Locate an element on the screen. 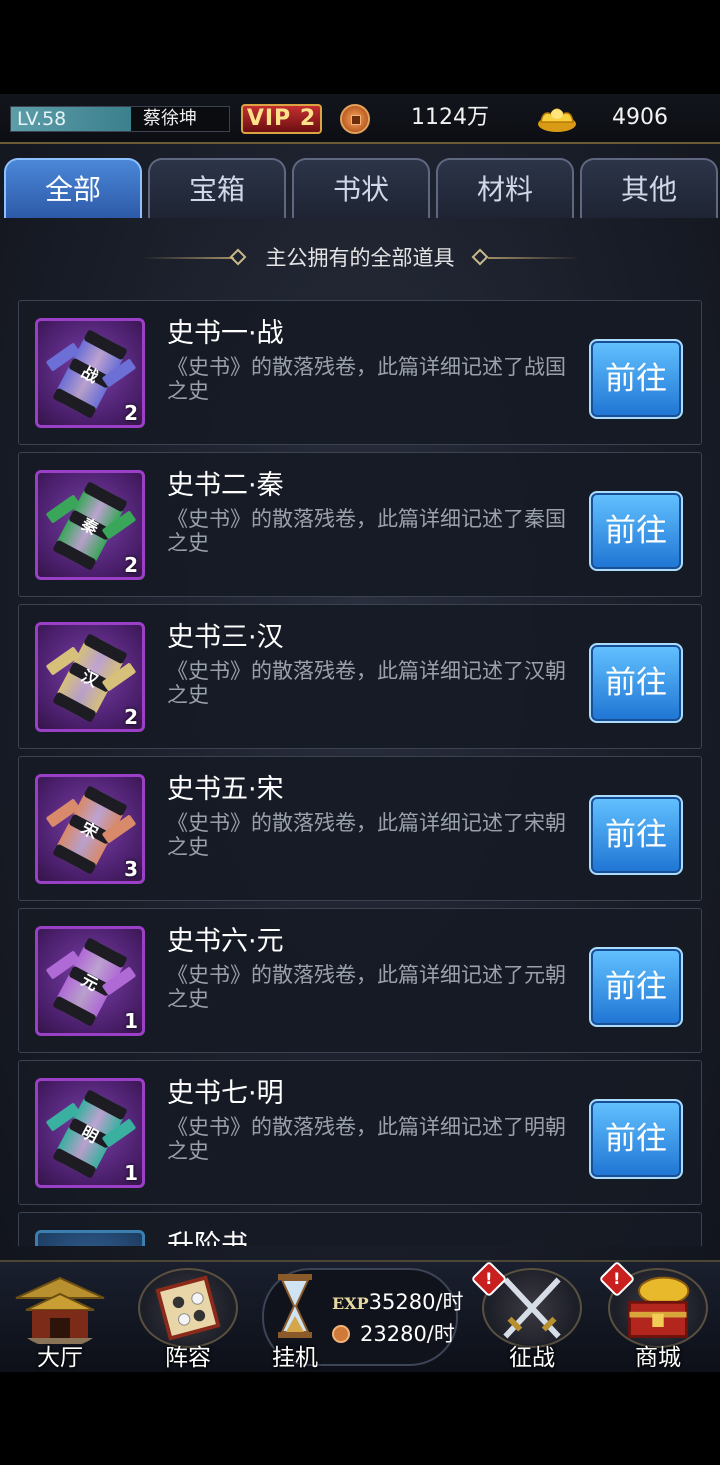  nav-shop: ! 商城 is located at coordinates (657, 1316).